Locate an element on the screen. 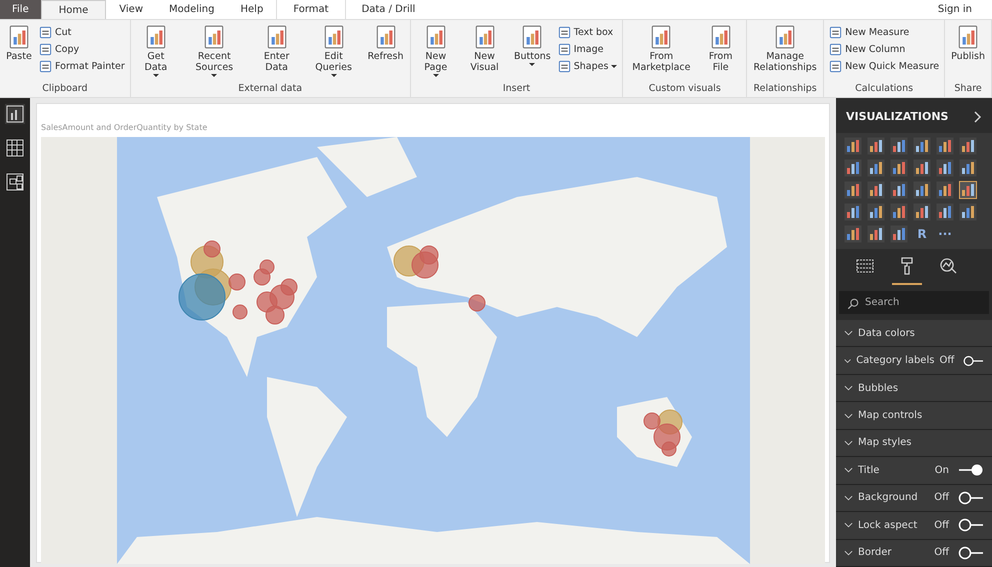 The height and width of the screenshot is (567, 992). section-label: Border is located at coordinates (875, 552).